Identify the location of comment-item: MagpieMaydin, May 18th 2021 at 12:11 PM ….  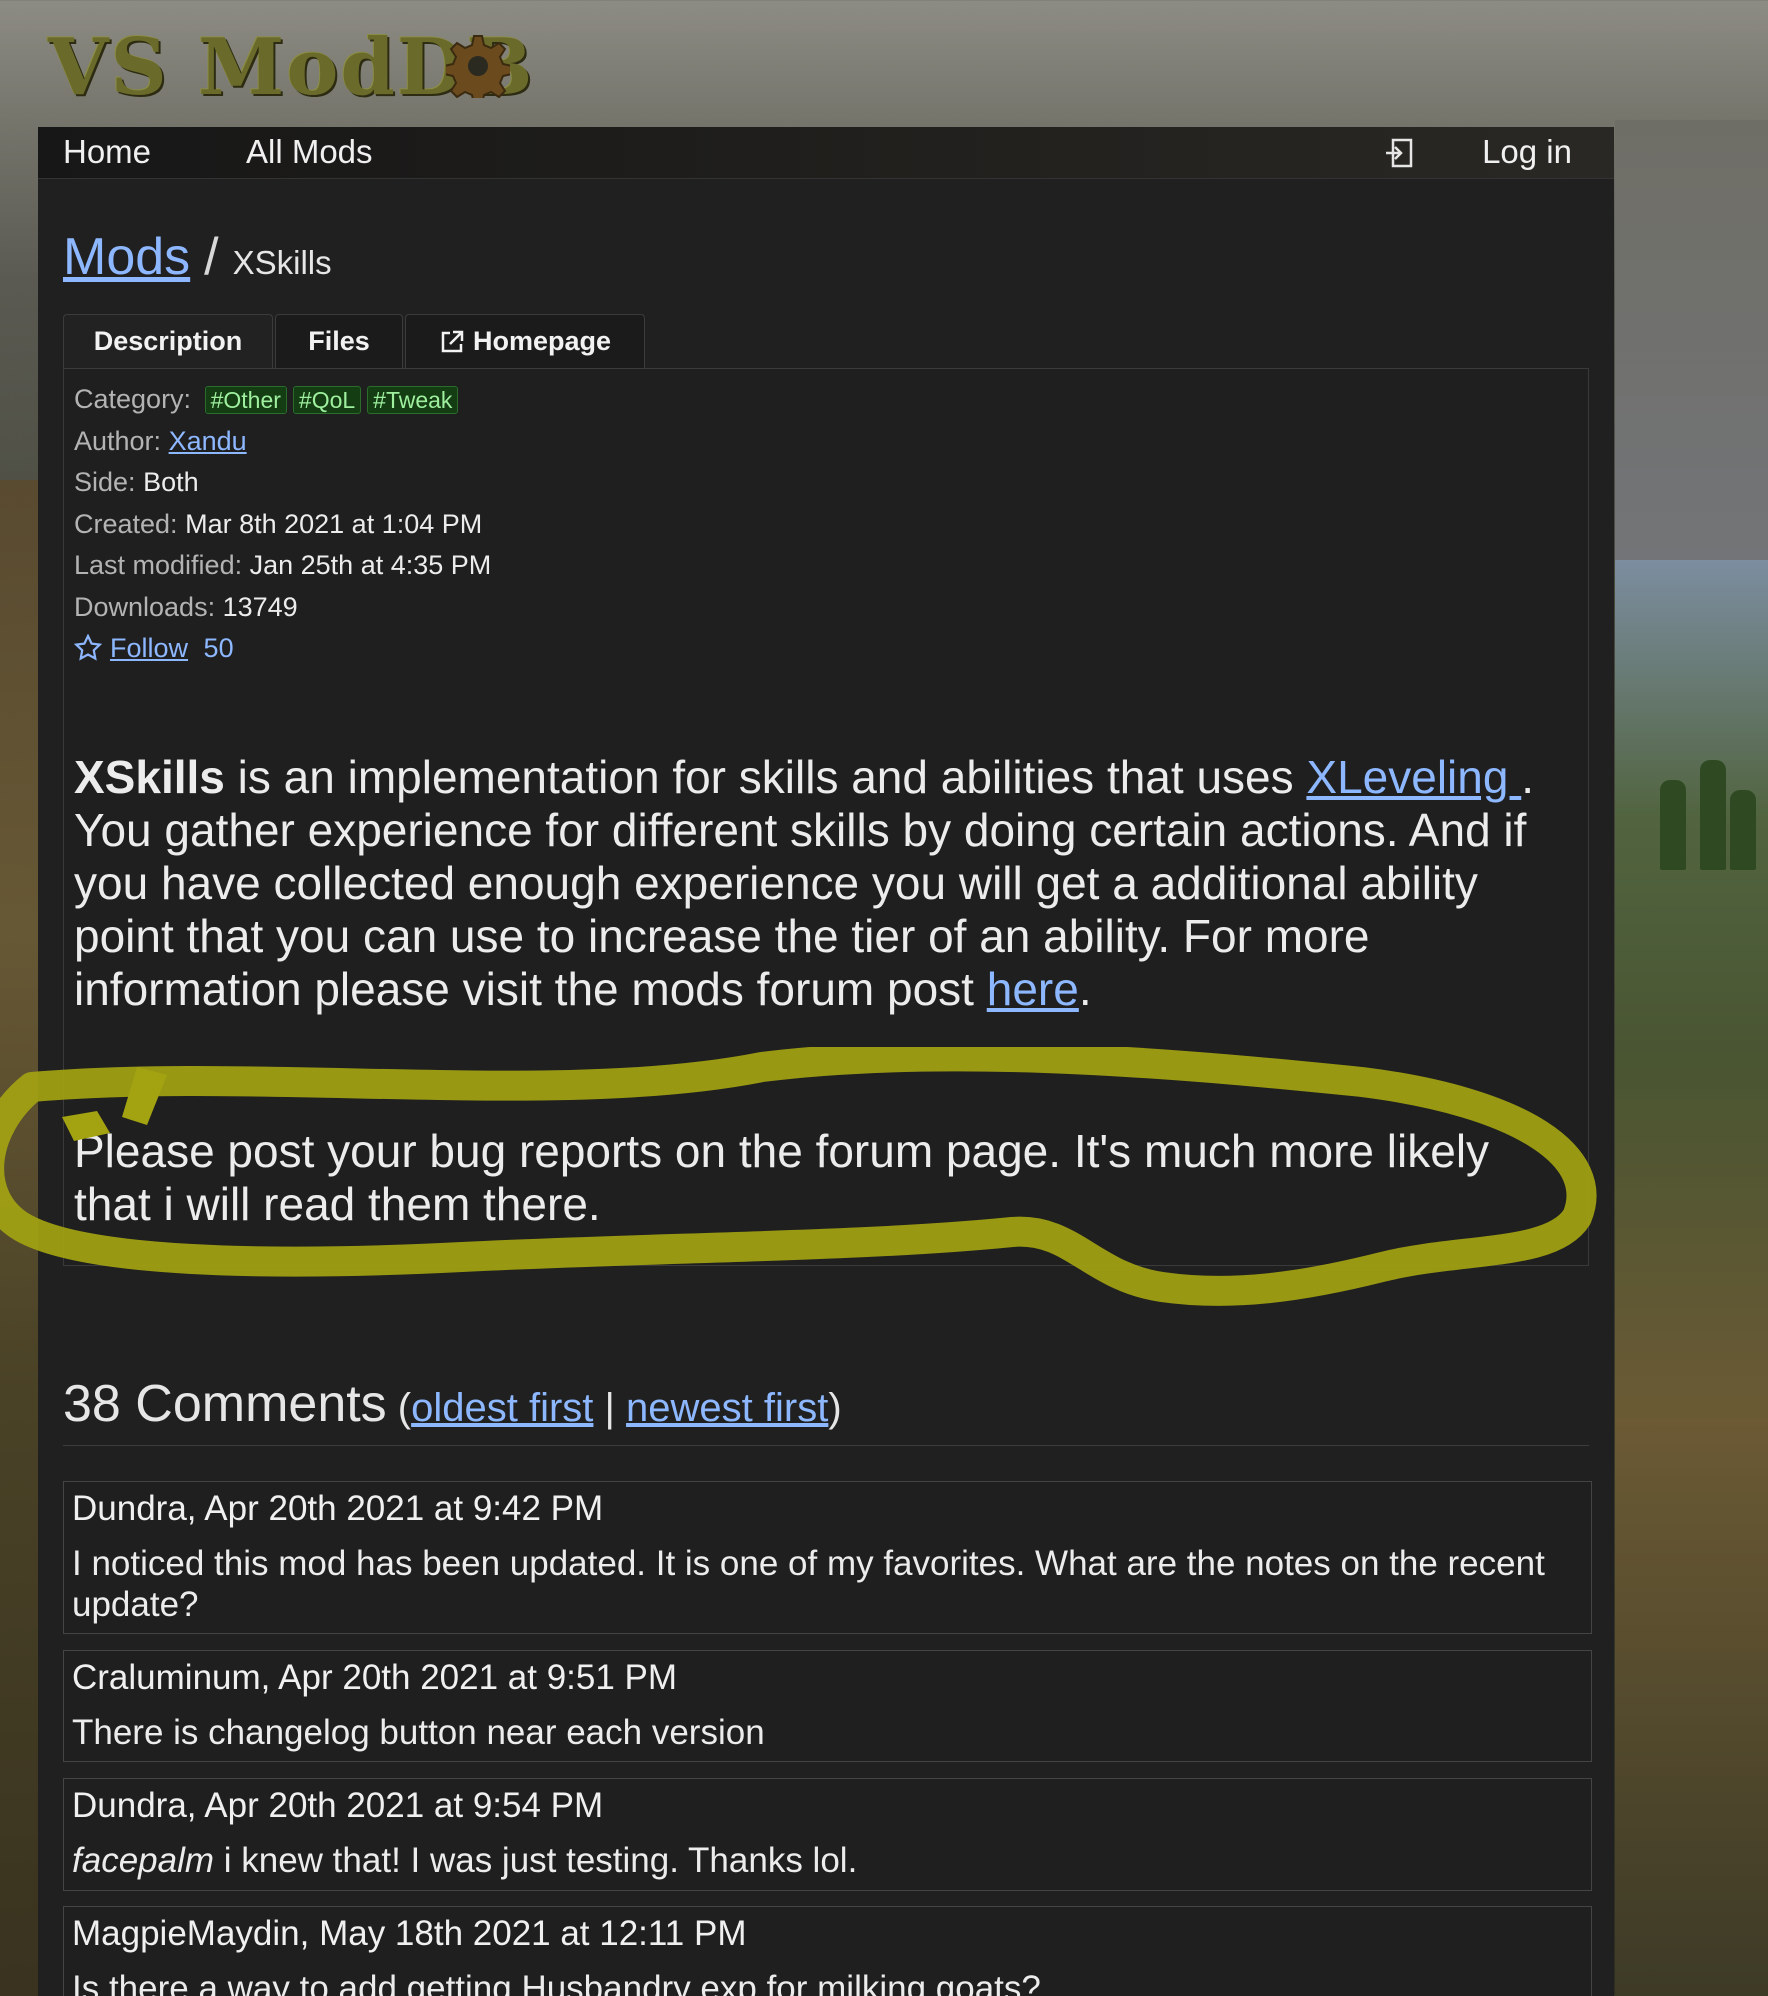
(827, 1951).